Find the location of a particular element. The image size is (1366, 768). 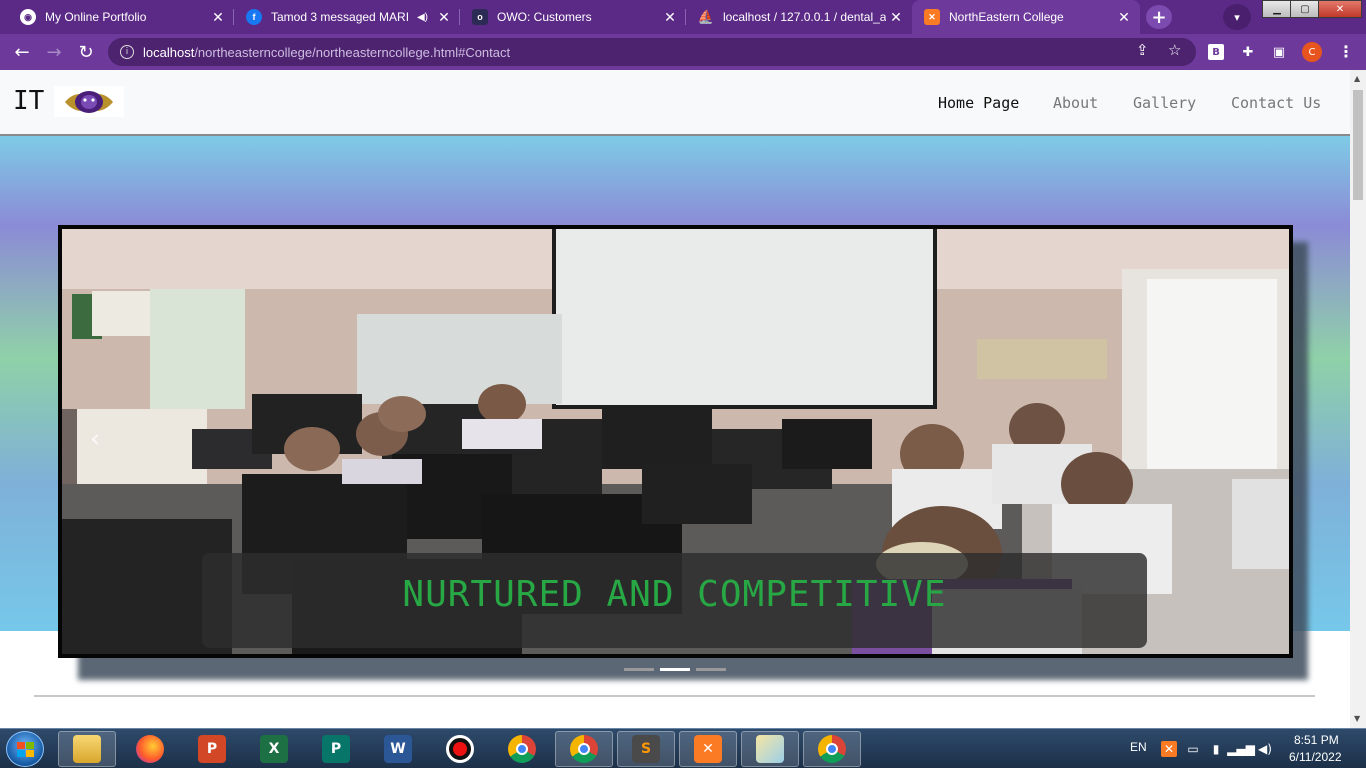

phpmyadmin-icon: ⛵ is located at coordinates (706, 16).